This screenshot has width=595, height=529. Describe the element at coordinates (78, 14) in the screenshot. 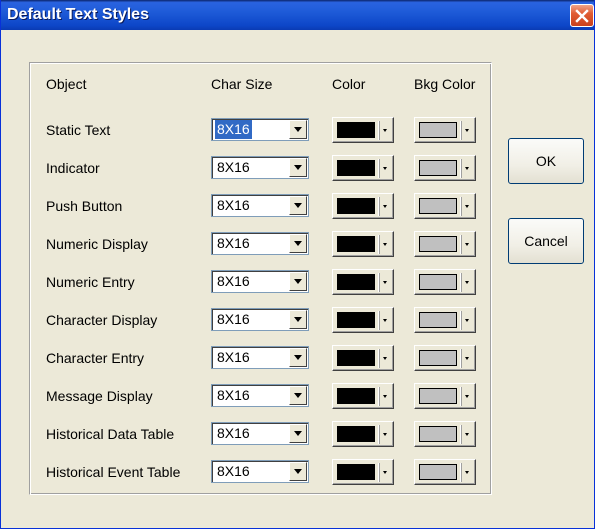

I see `window-title: Default Text Styles` at that location.